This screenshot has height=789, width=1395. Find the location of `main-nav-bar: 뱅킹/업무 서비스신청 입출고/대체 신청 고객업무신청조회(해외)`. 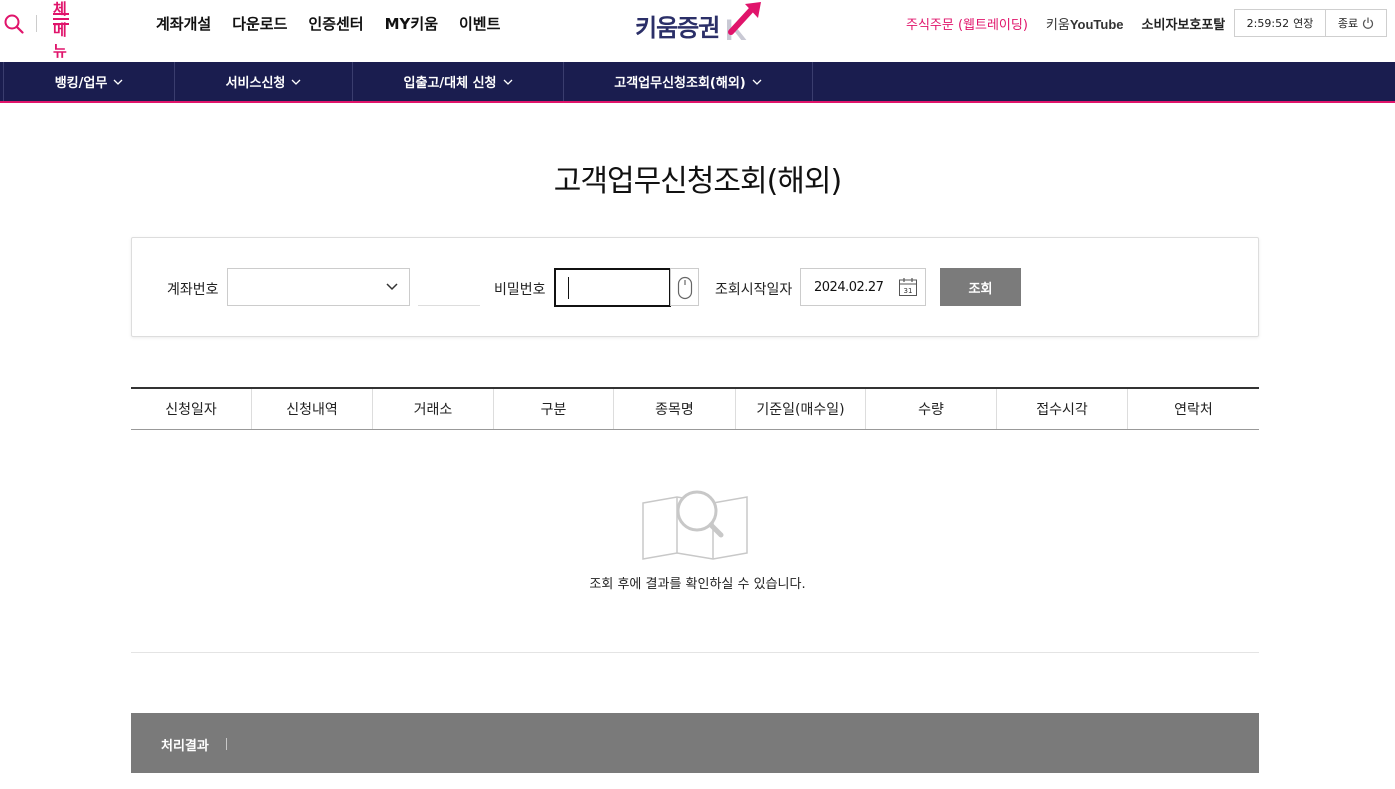

main-nav-bar: 뱅킹/업무 서비스신청 입출고/대체 신청 고객업무신청조회(해외) is located at coordinates (697, 82).